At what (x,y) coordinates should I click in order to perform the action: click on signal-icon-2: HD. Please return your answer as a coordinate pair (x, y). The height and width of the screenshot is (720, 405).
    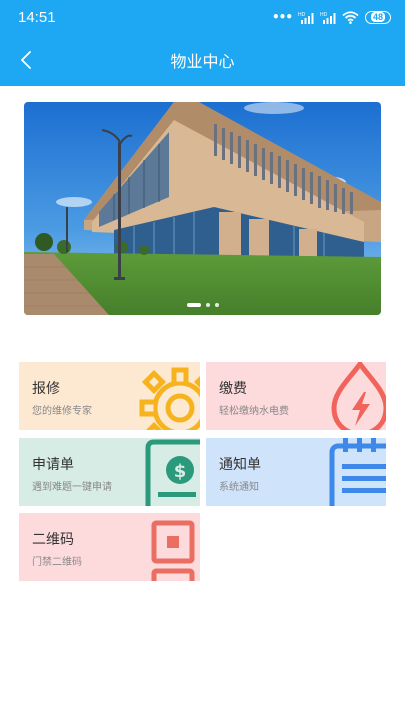
    Looking at the image, I should click on (328, 18).